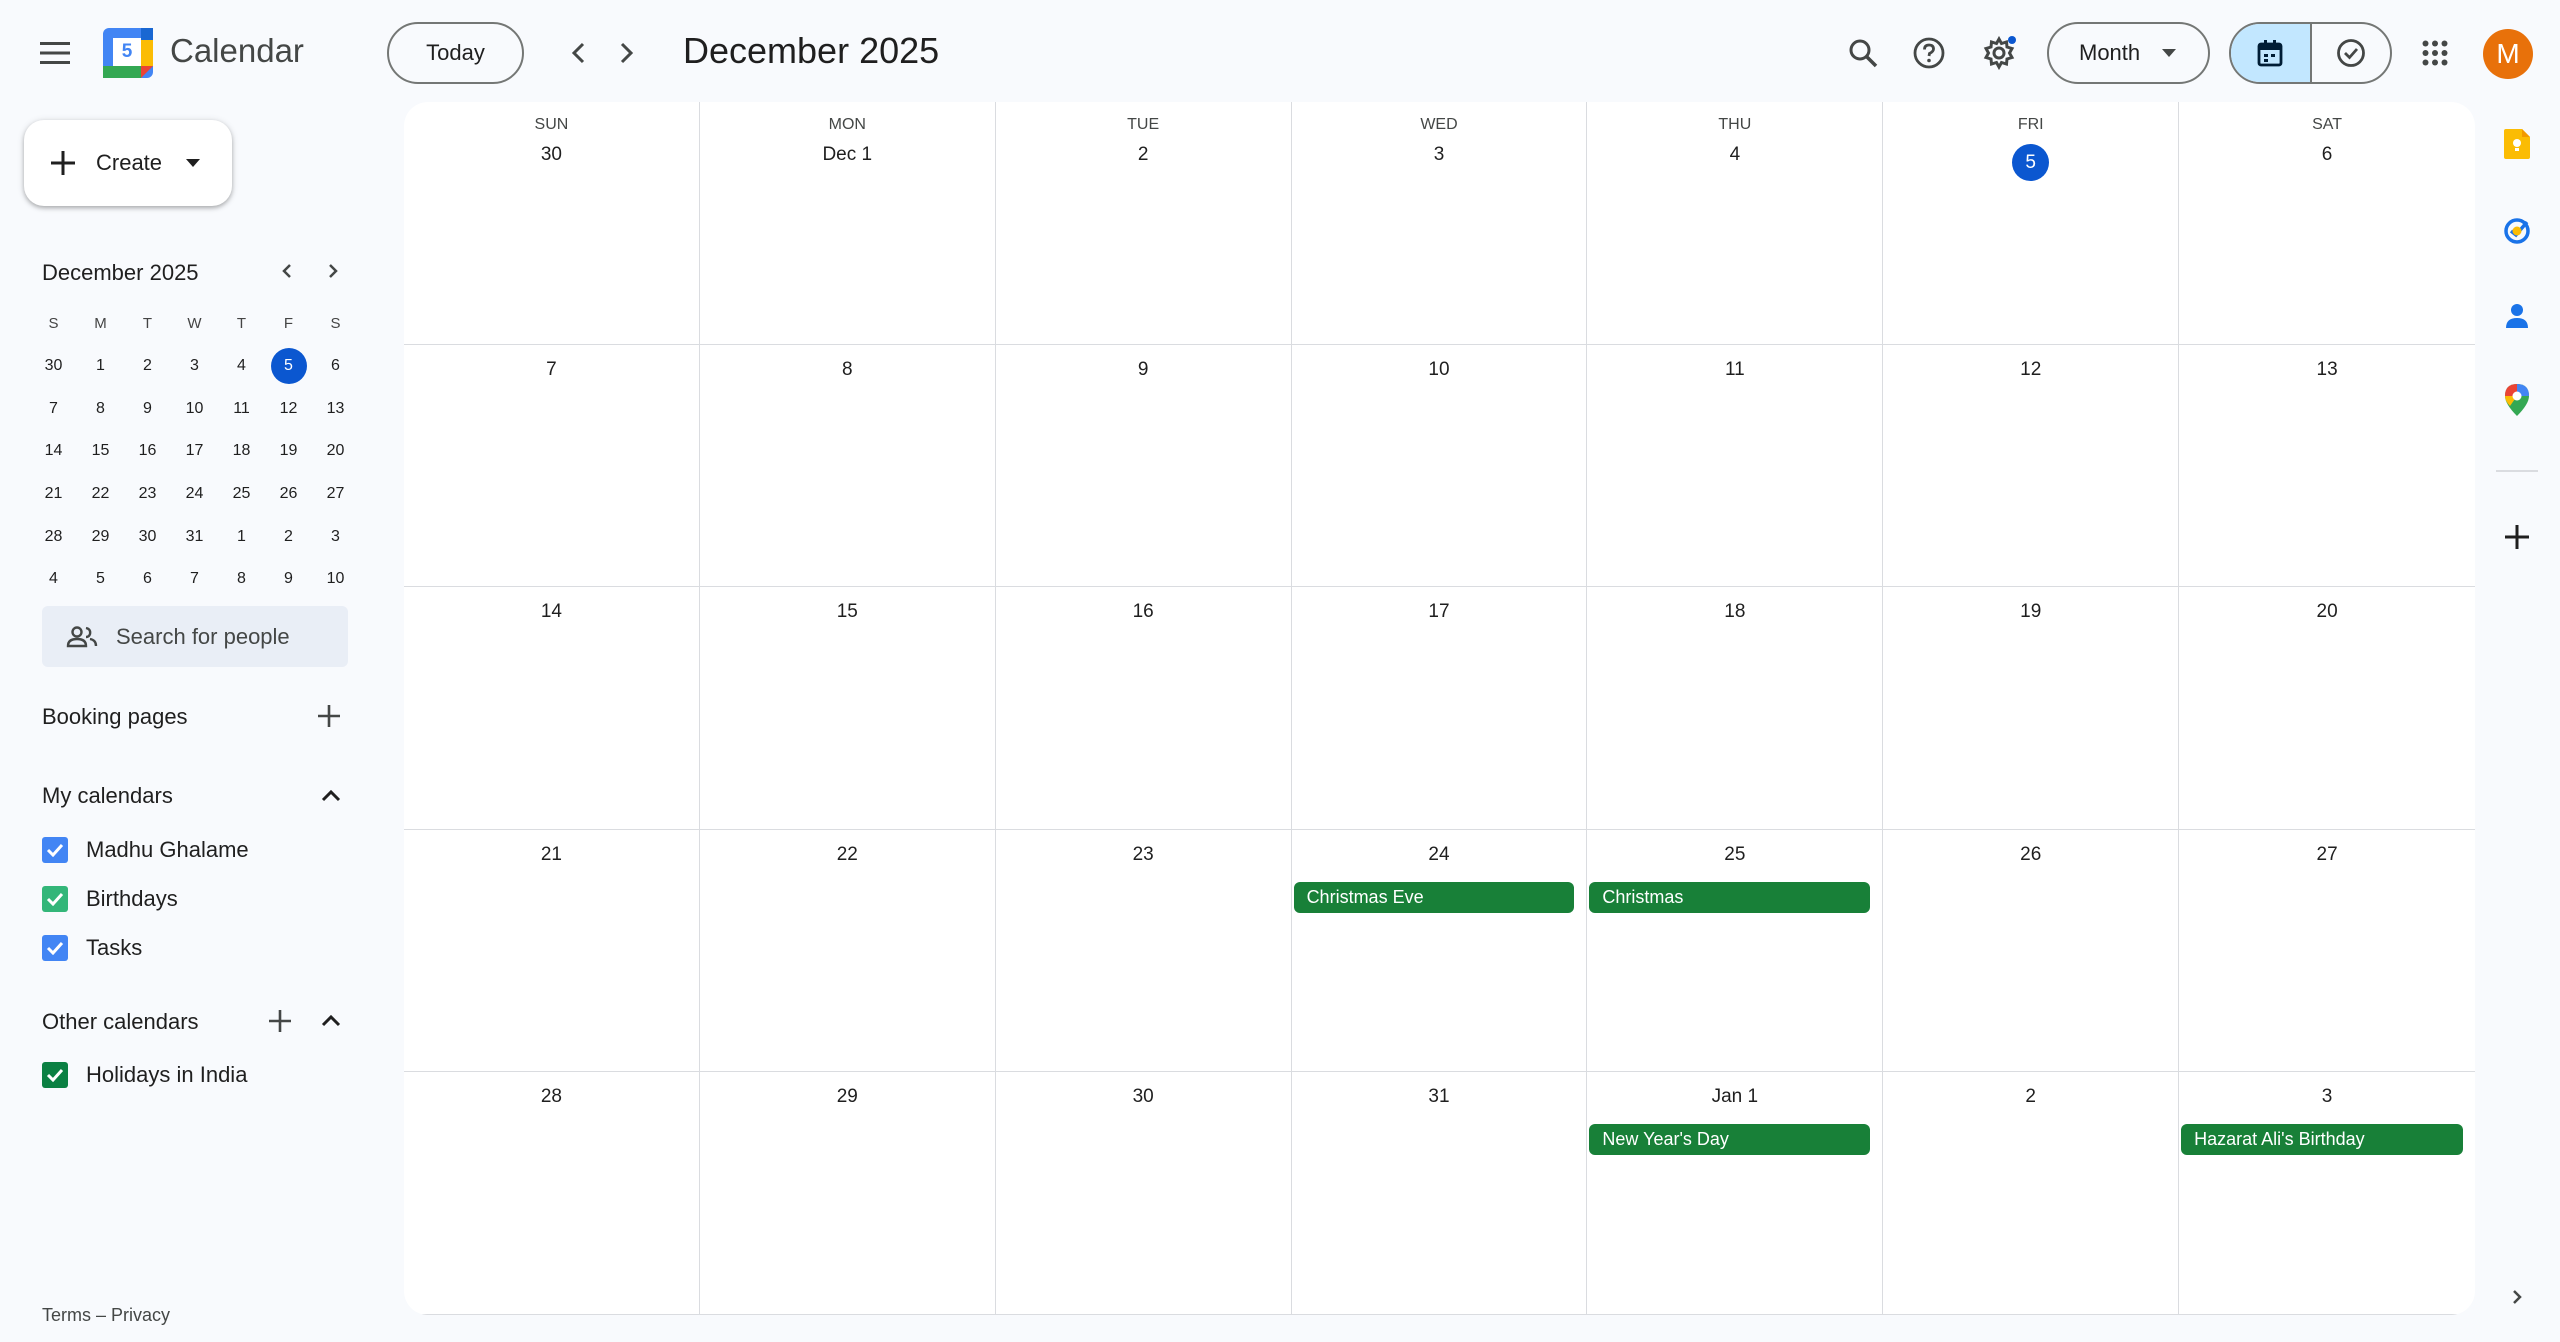  Describe the element at coordinates (847, 223) in the screenshot. I see `day-cell: MON Dec 1` at that location.